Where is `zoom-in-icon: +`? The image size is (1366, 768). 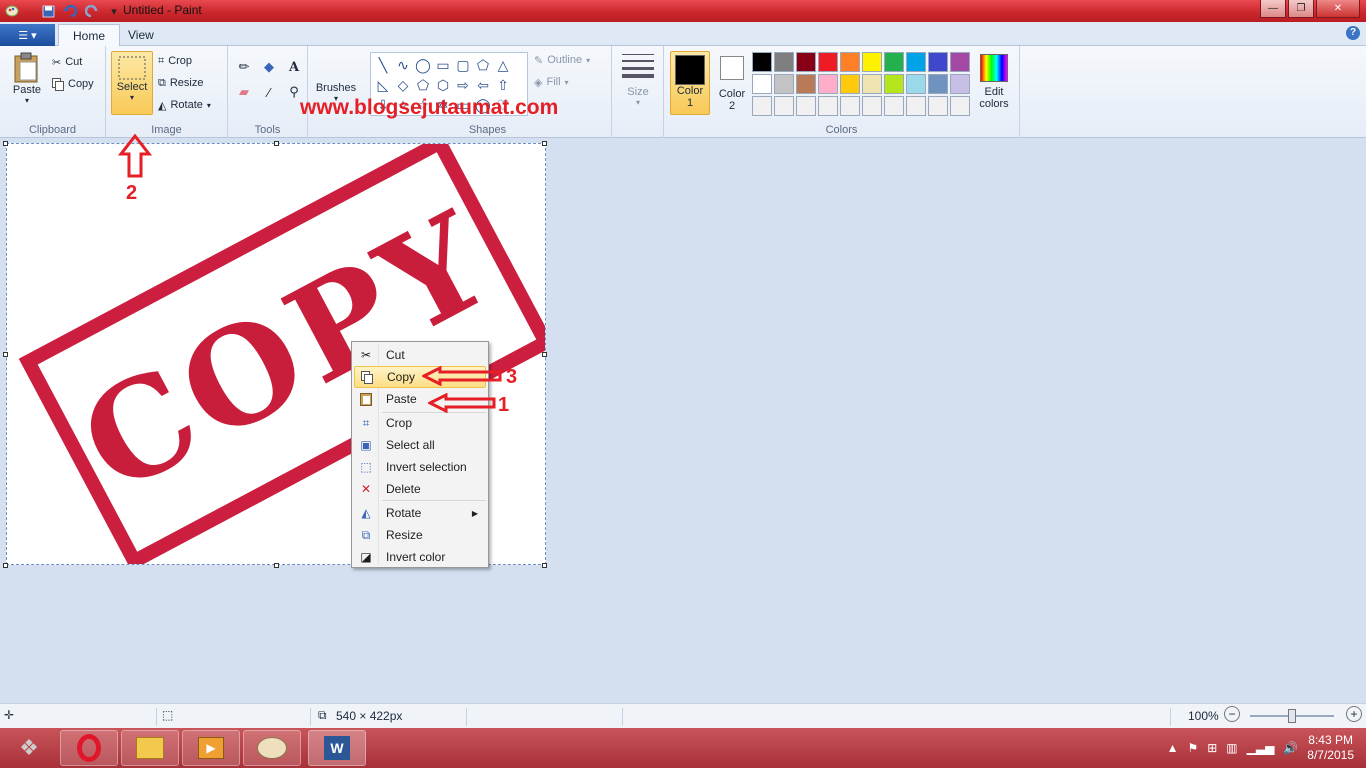
zoom-in-icon: + is located at coordinates (1354, 714).